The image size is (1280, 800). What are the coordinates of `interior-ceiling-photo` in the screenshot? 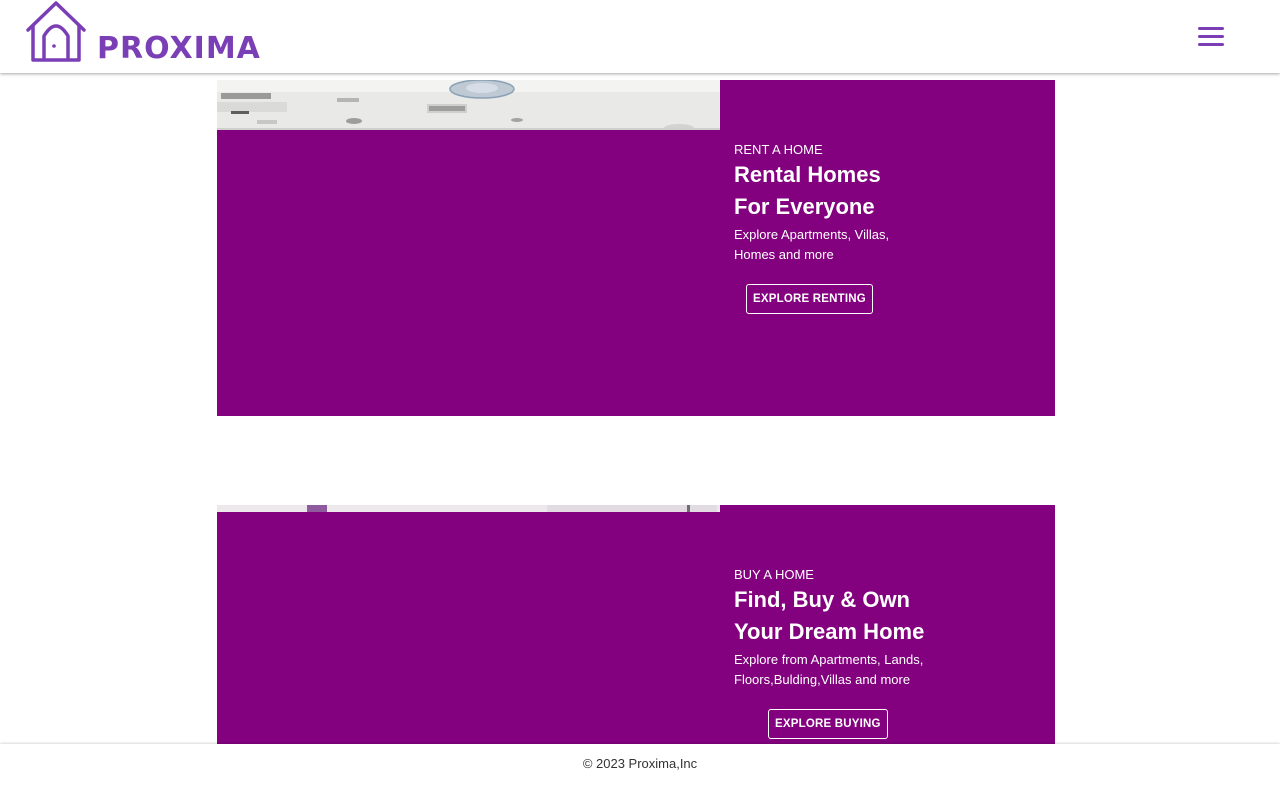 It's located at (468, 105).